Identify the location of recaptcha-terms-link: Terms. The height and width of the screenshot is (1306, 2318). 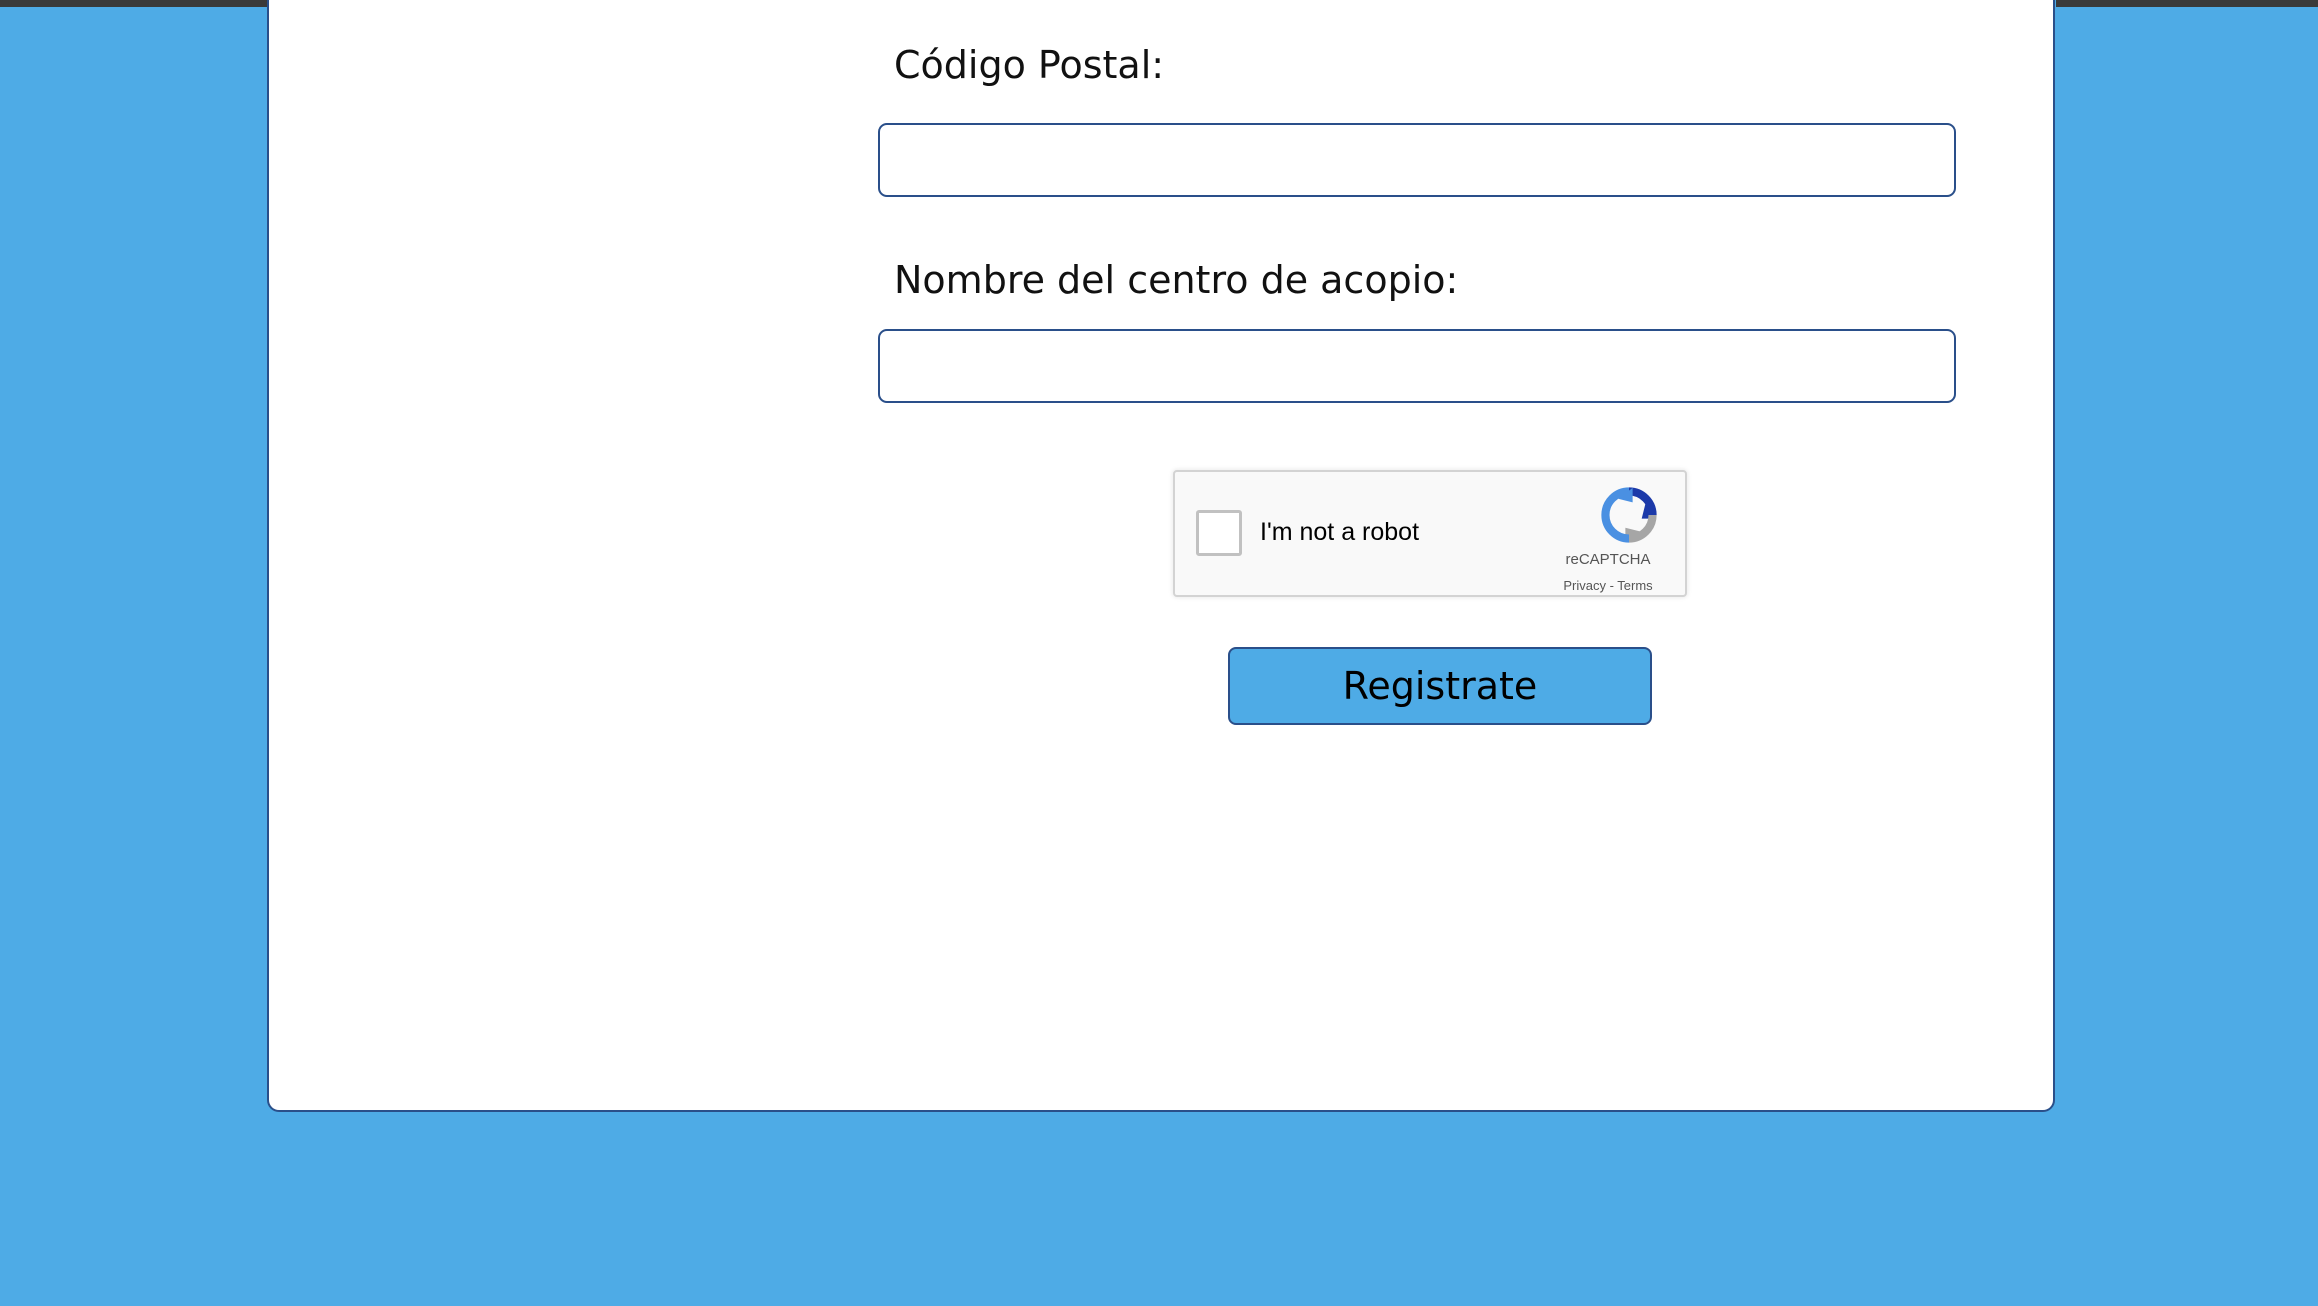
(1634, 585).